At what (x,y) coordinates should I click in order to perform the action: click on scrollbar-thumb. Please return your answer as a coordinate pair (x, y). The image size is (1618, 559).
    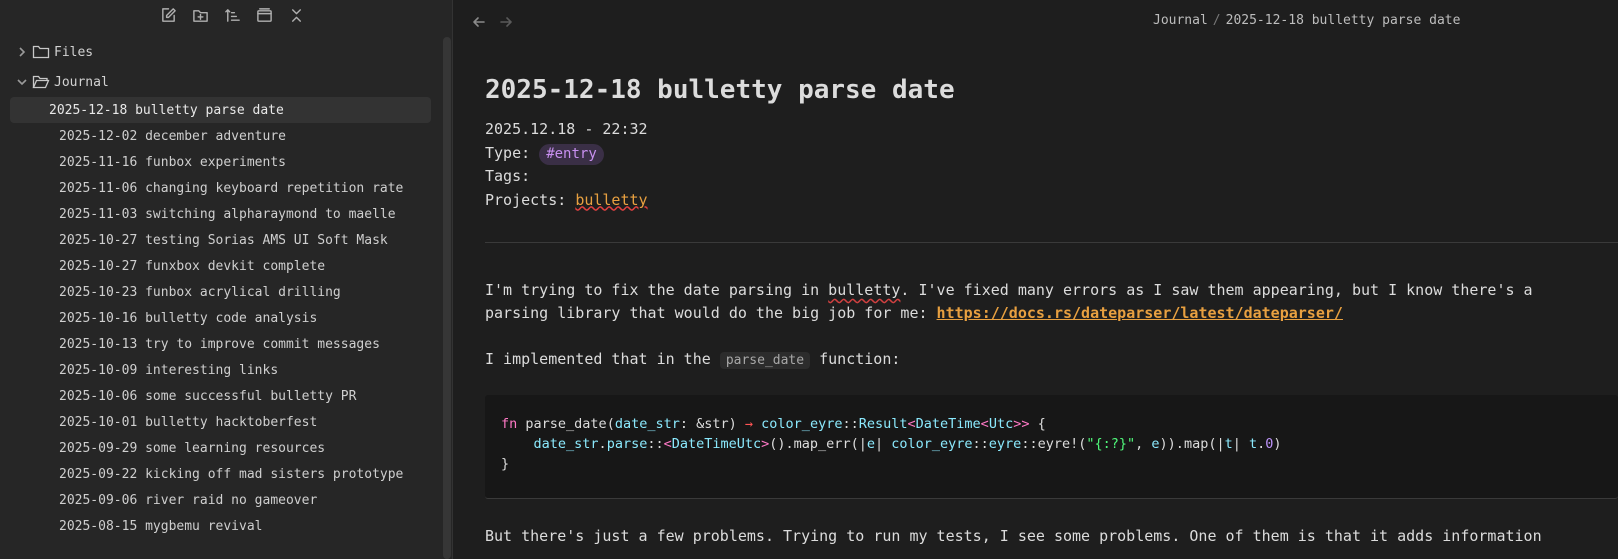
    Looking at the image, I should click on (447, 298).